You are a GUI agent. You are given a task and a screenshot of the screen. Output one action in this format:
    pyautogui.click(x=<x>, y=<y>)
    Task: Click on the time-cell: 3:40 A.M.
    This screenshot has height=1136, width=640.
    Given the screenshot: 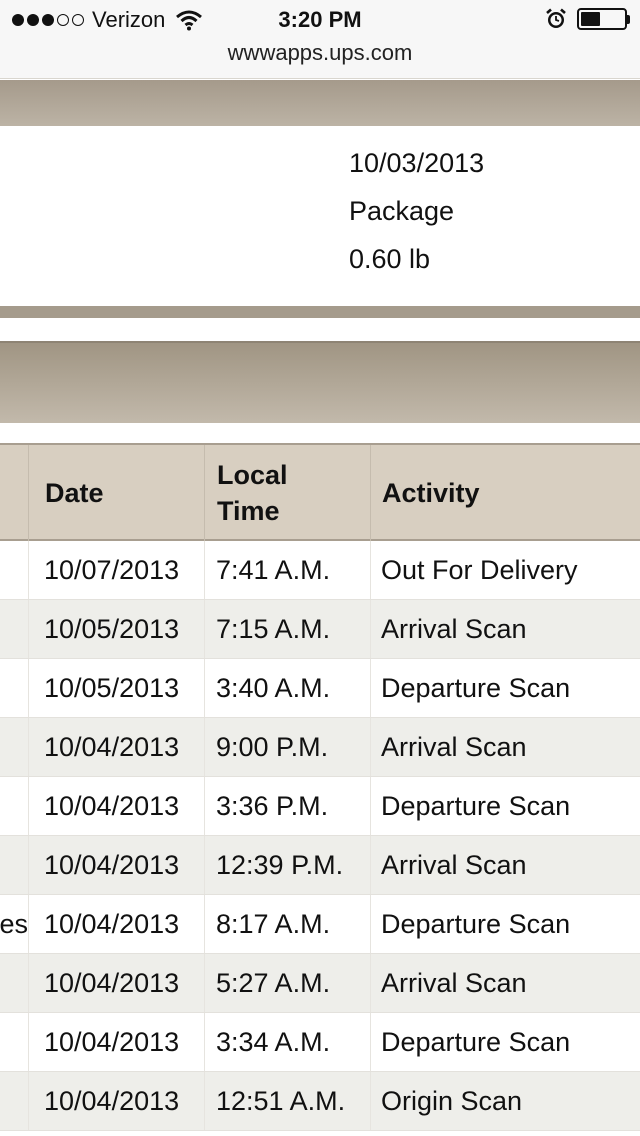 What is the action you would take?
    pyautogui.click(x=273, y=687)
    